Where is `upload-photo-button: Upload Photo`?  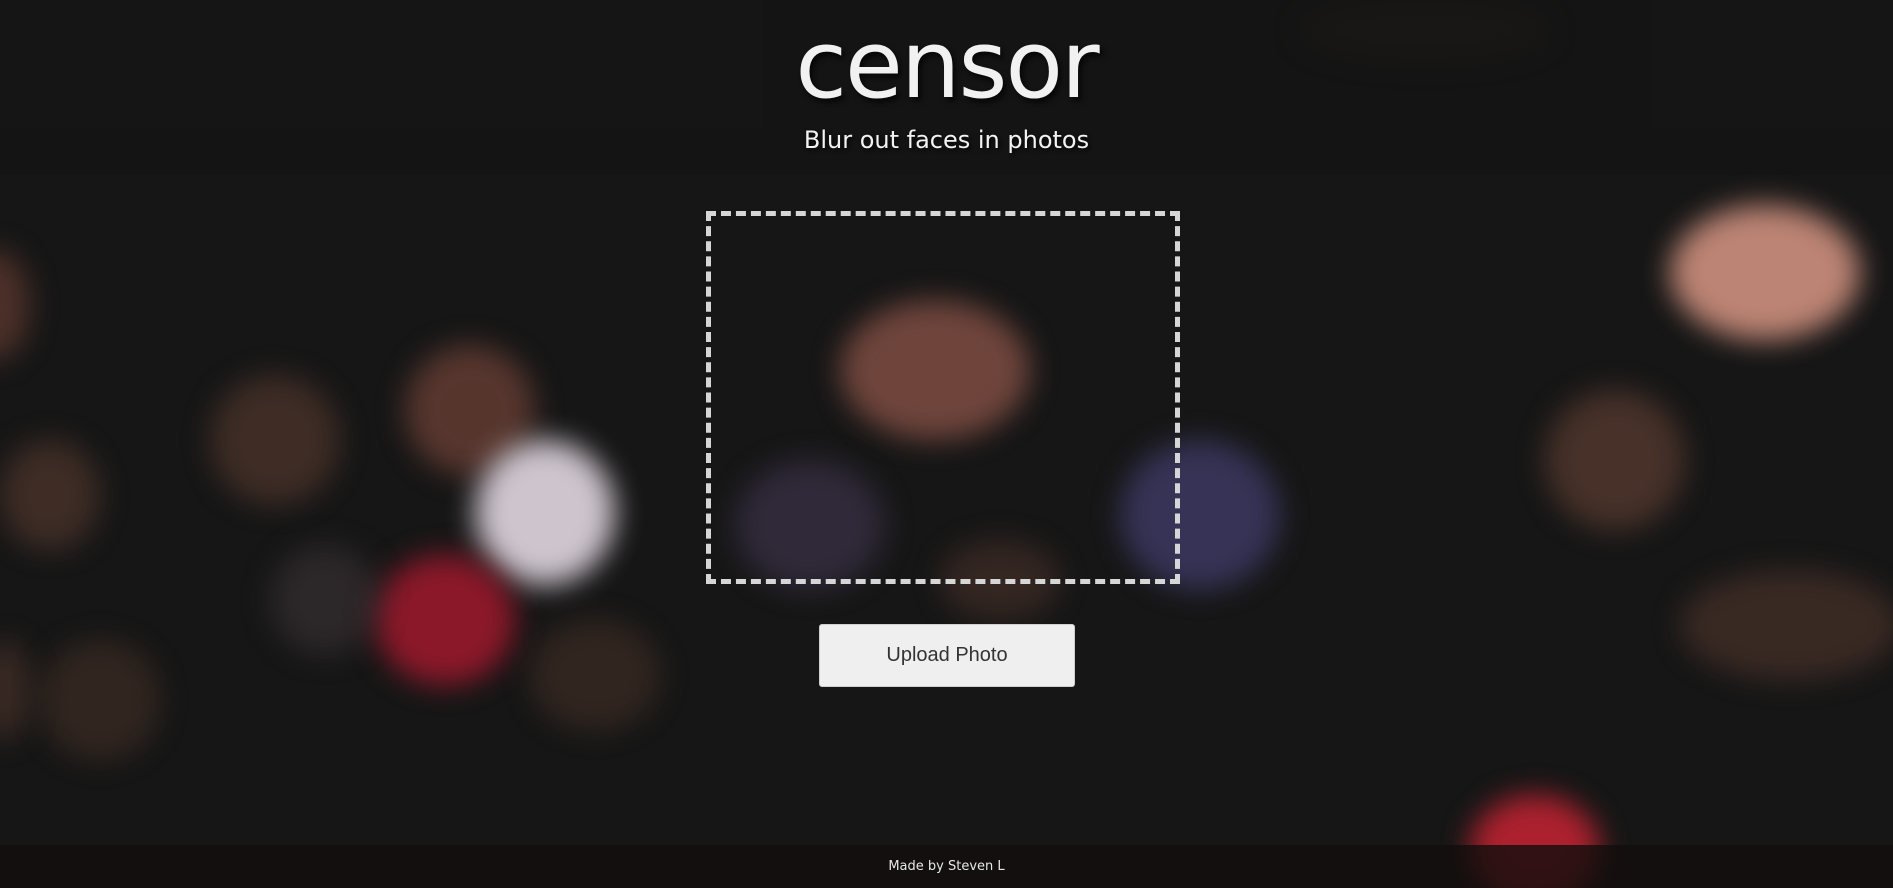
upload-photo-button: Upload Photo is located at coordinates (947, 655).